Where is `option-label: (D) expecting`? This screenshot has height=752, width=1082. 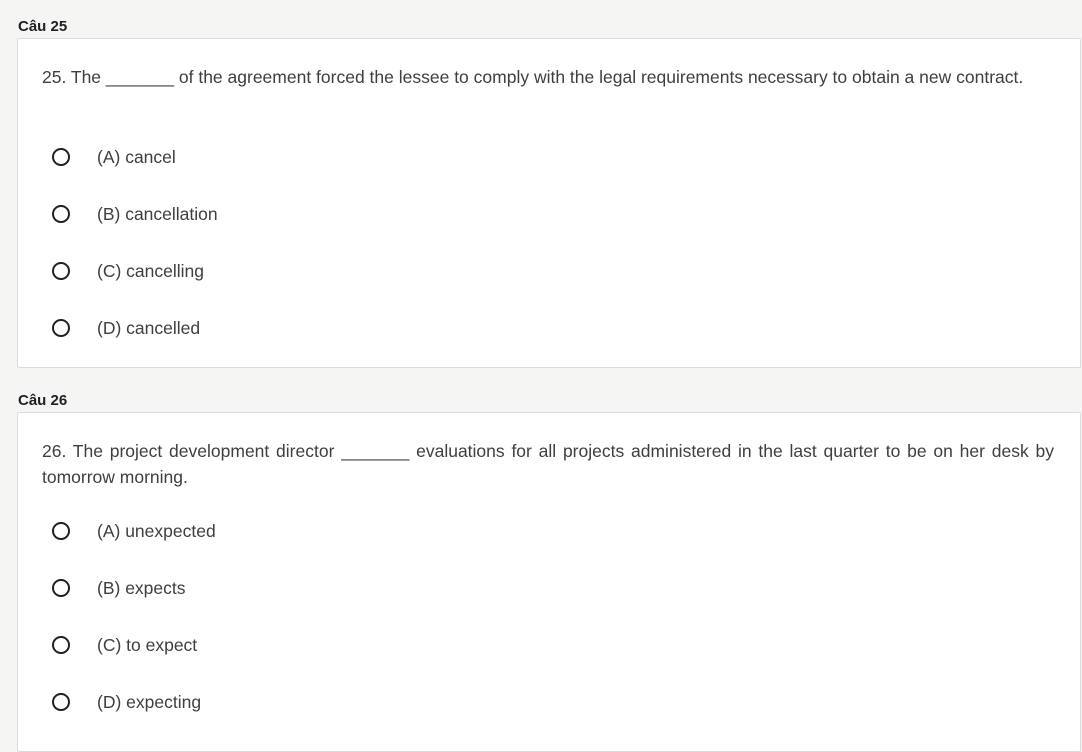
option-label: (D) expecting is located at coordinates (149, 701).